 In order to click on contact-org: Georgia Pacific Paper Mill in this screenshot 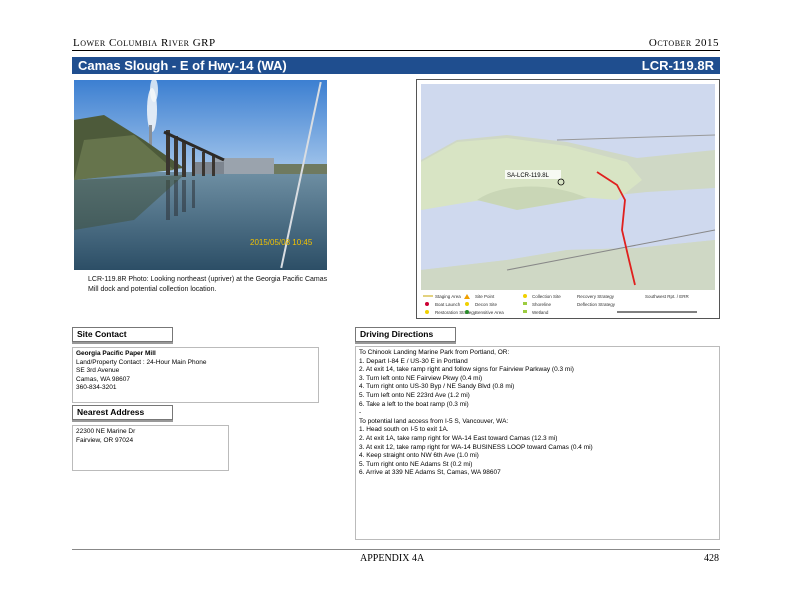, I will do `click(116, 353)`.